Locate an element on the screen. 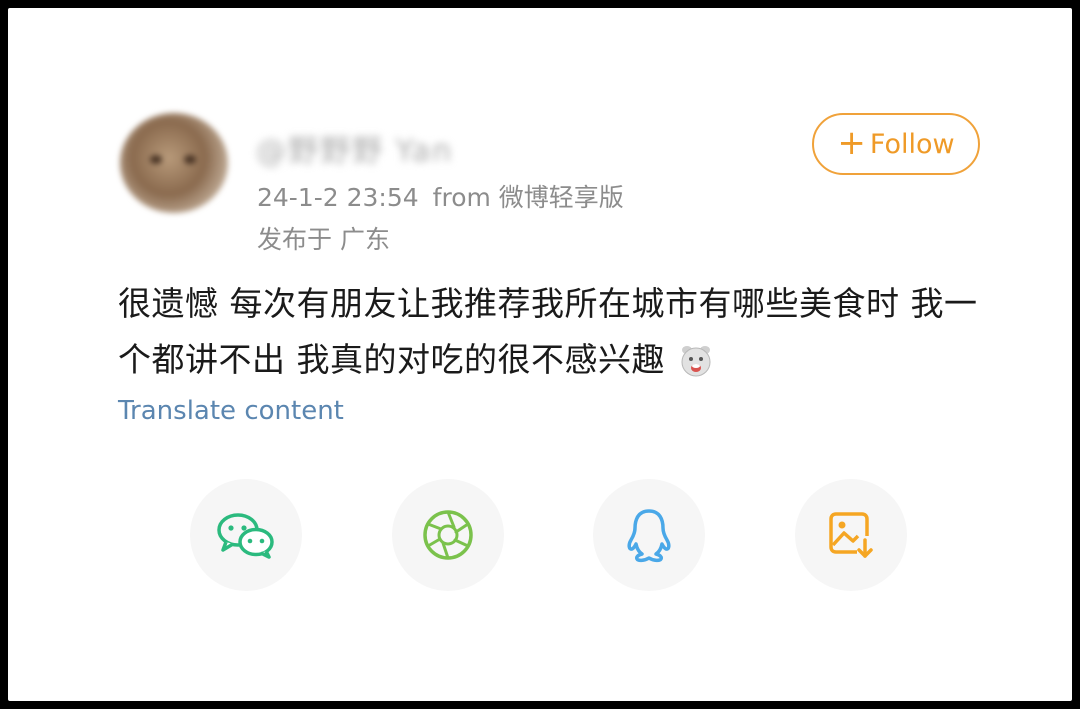 Image resolution: width=1080 pixels, height=709 pixels. share-moments-button is located at coordinates (448, 535).